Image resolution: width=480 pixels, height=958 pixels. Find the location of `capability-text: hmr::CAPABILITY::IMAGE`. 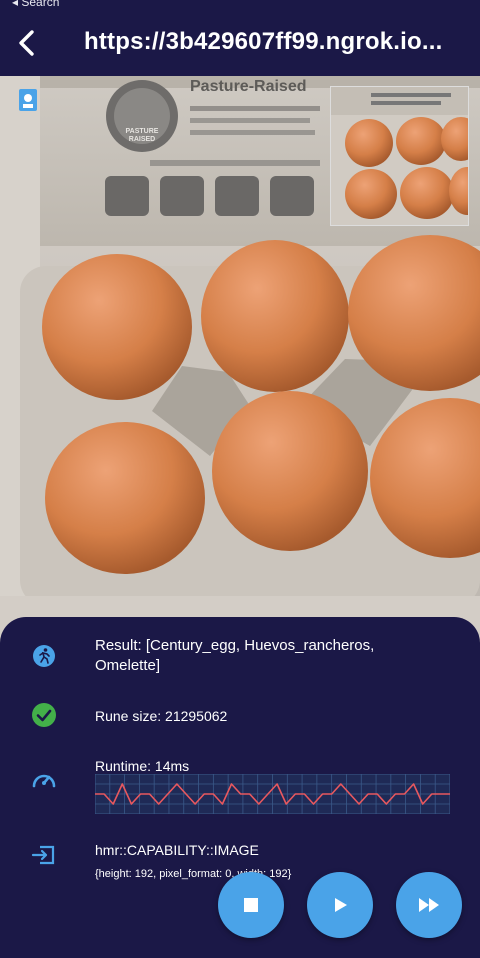

capability-text: hmr::CAPABILITY::IMAGE is located at coordinates (177, 850).